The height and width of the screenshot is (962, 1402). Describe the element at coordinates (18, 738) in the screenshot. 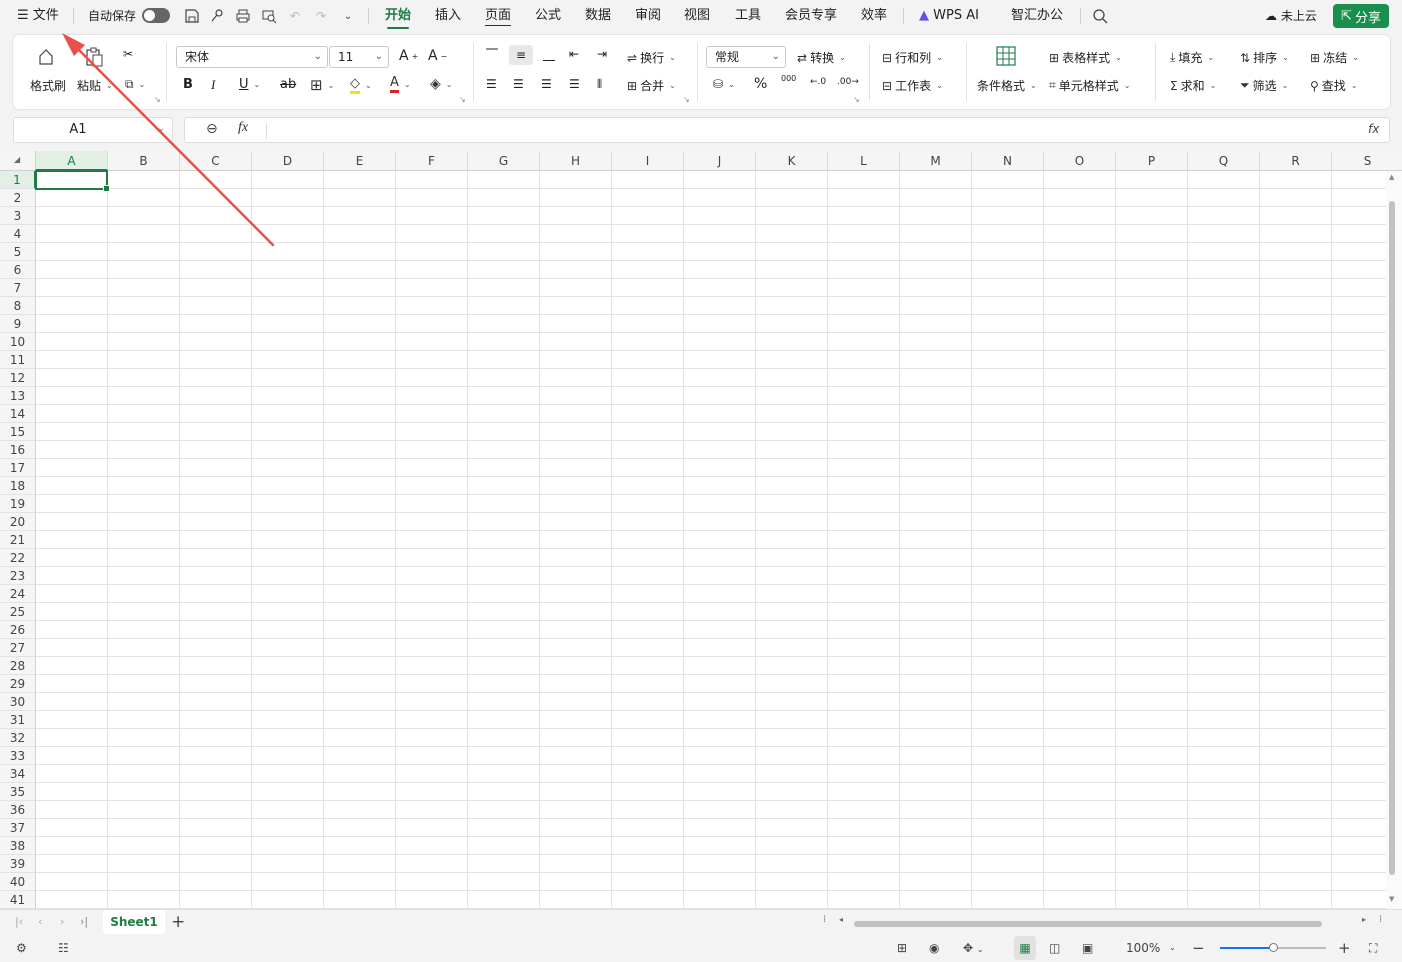

I see `row-header-32: 32` at that location.